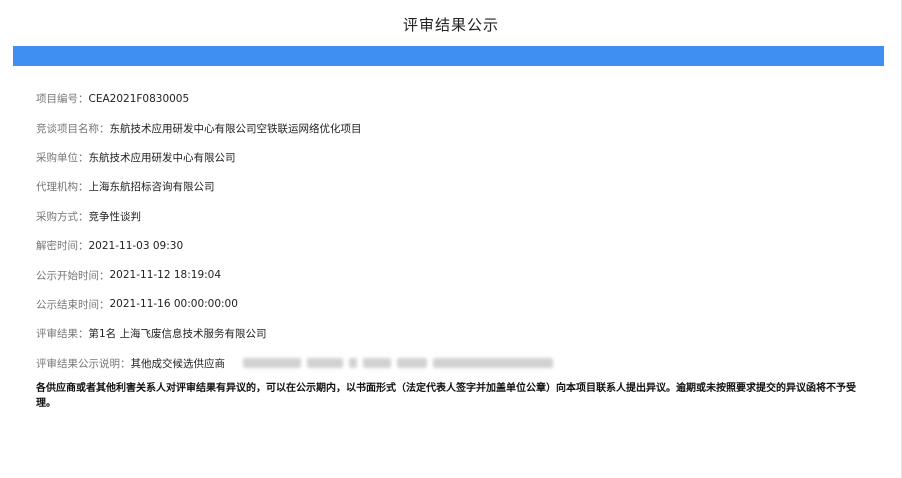  I want to click on field-row-agency: 代理机构： 上海东航招标咨询有限公司, so click(456, 186).